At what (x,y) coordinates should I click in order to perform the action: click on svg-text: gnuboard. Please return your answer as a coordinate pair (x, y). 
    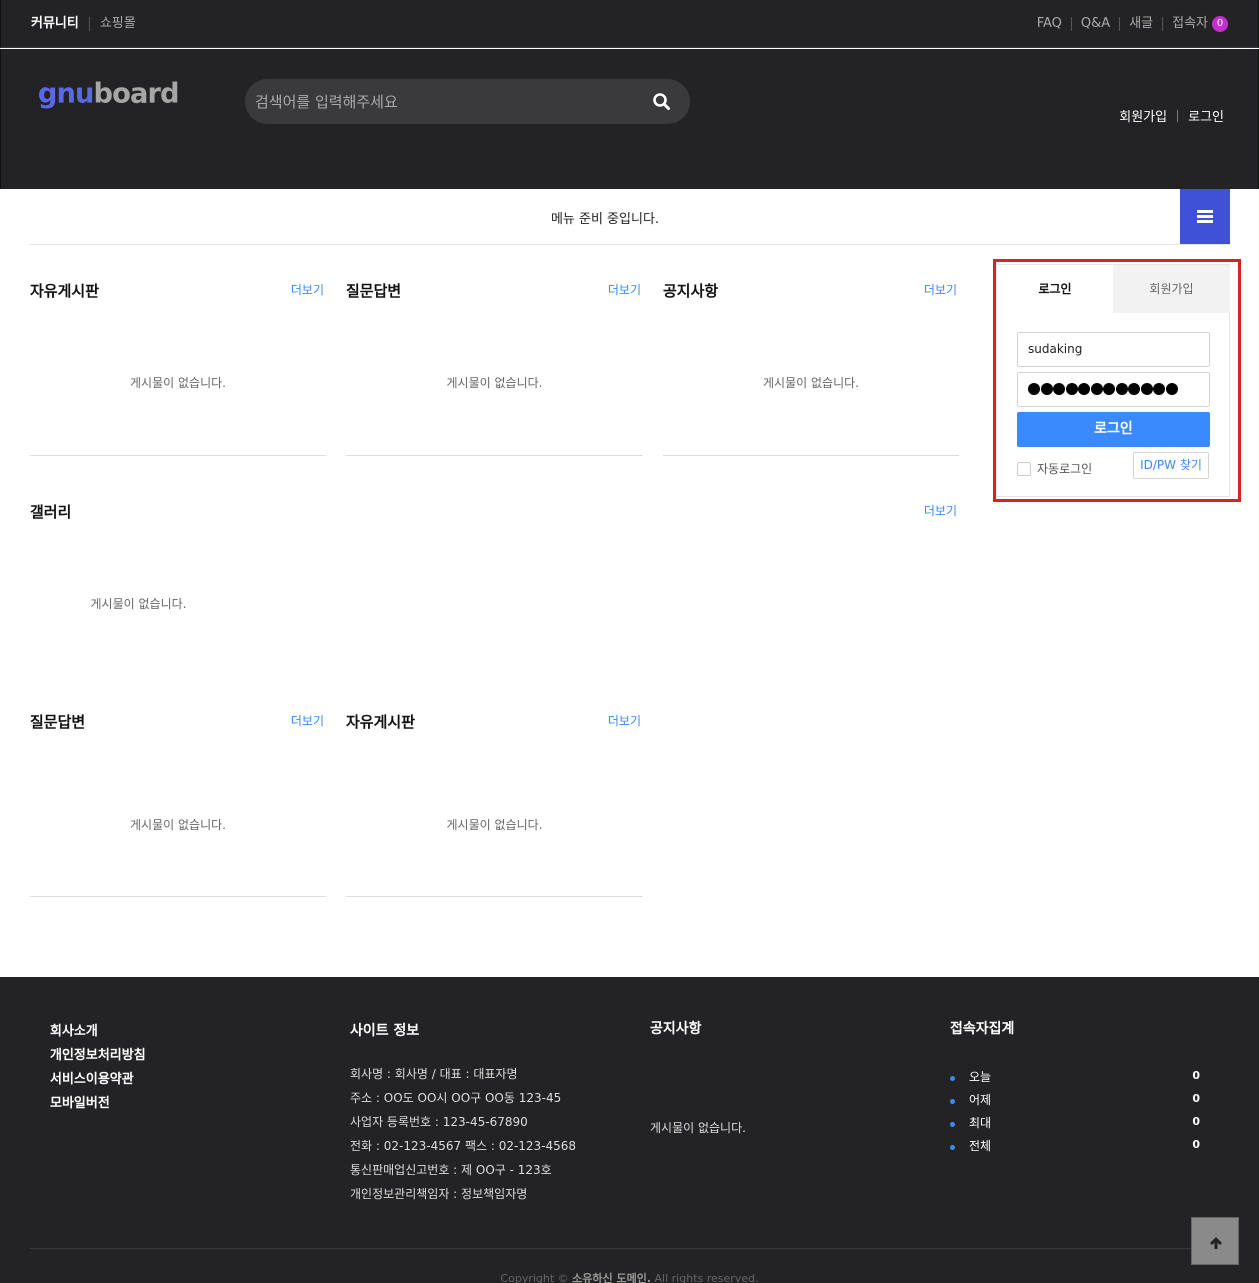
    Looking at the image, I should click on (108, 93).